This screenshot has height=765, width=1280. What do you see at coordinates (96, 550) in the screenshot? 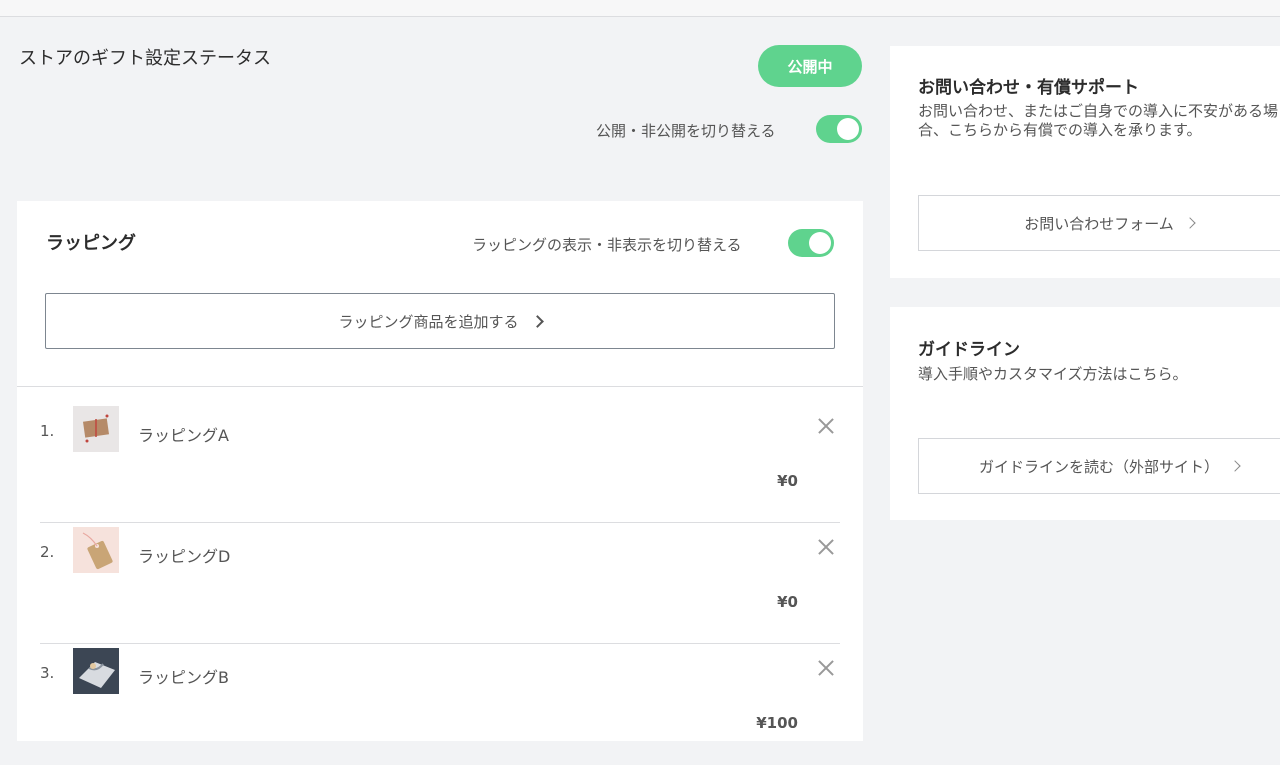
I see `wrapping-d-thumbnail-icon` at bounding box center [96, 550].